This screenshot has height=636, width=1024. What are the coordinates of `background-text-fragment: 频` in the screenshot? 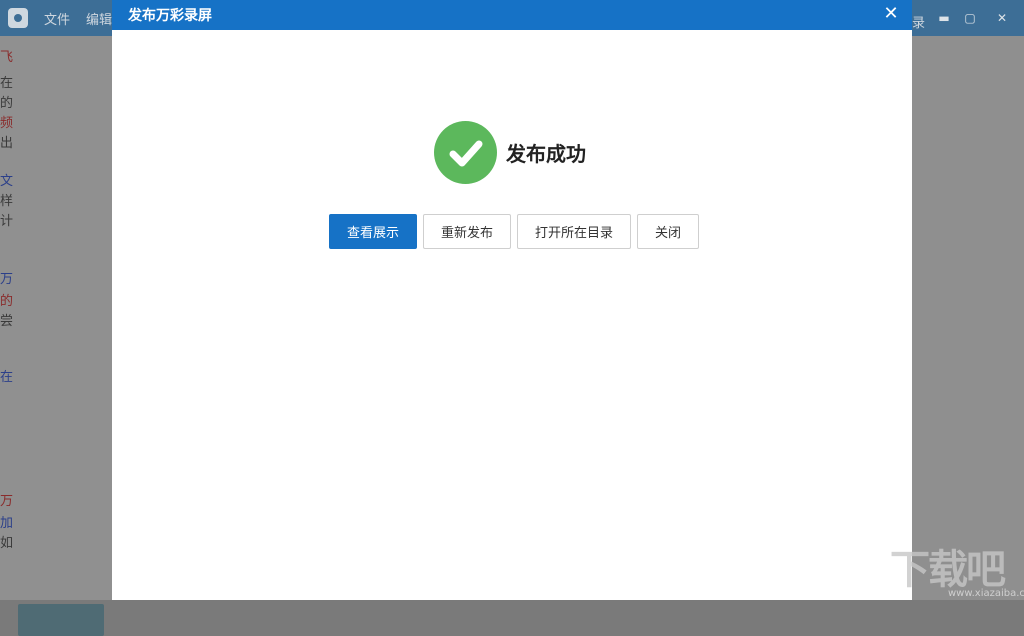 It's located at (7, 123).